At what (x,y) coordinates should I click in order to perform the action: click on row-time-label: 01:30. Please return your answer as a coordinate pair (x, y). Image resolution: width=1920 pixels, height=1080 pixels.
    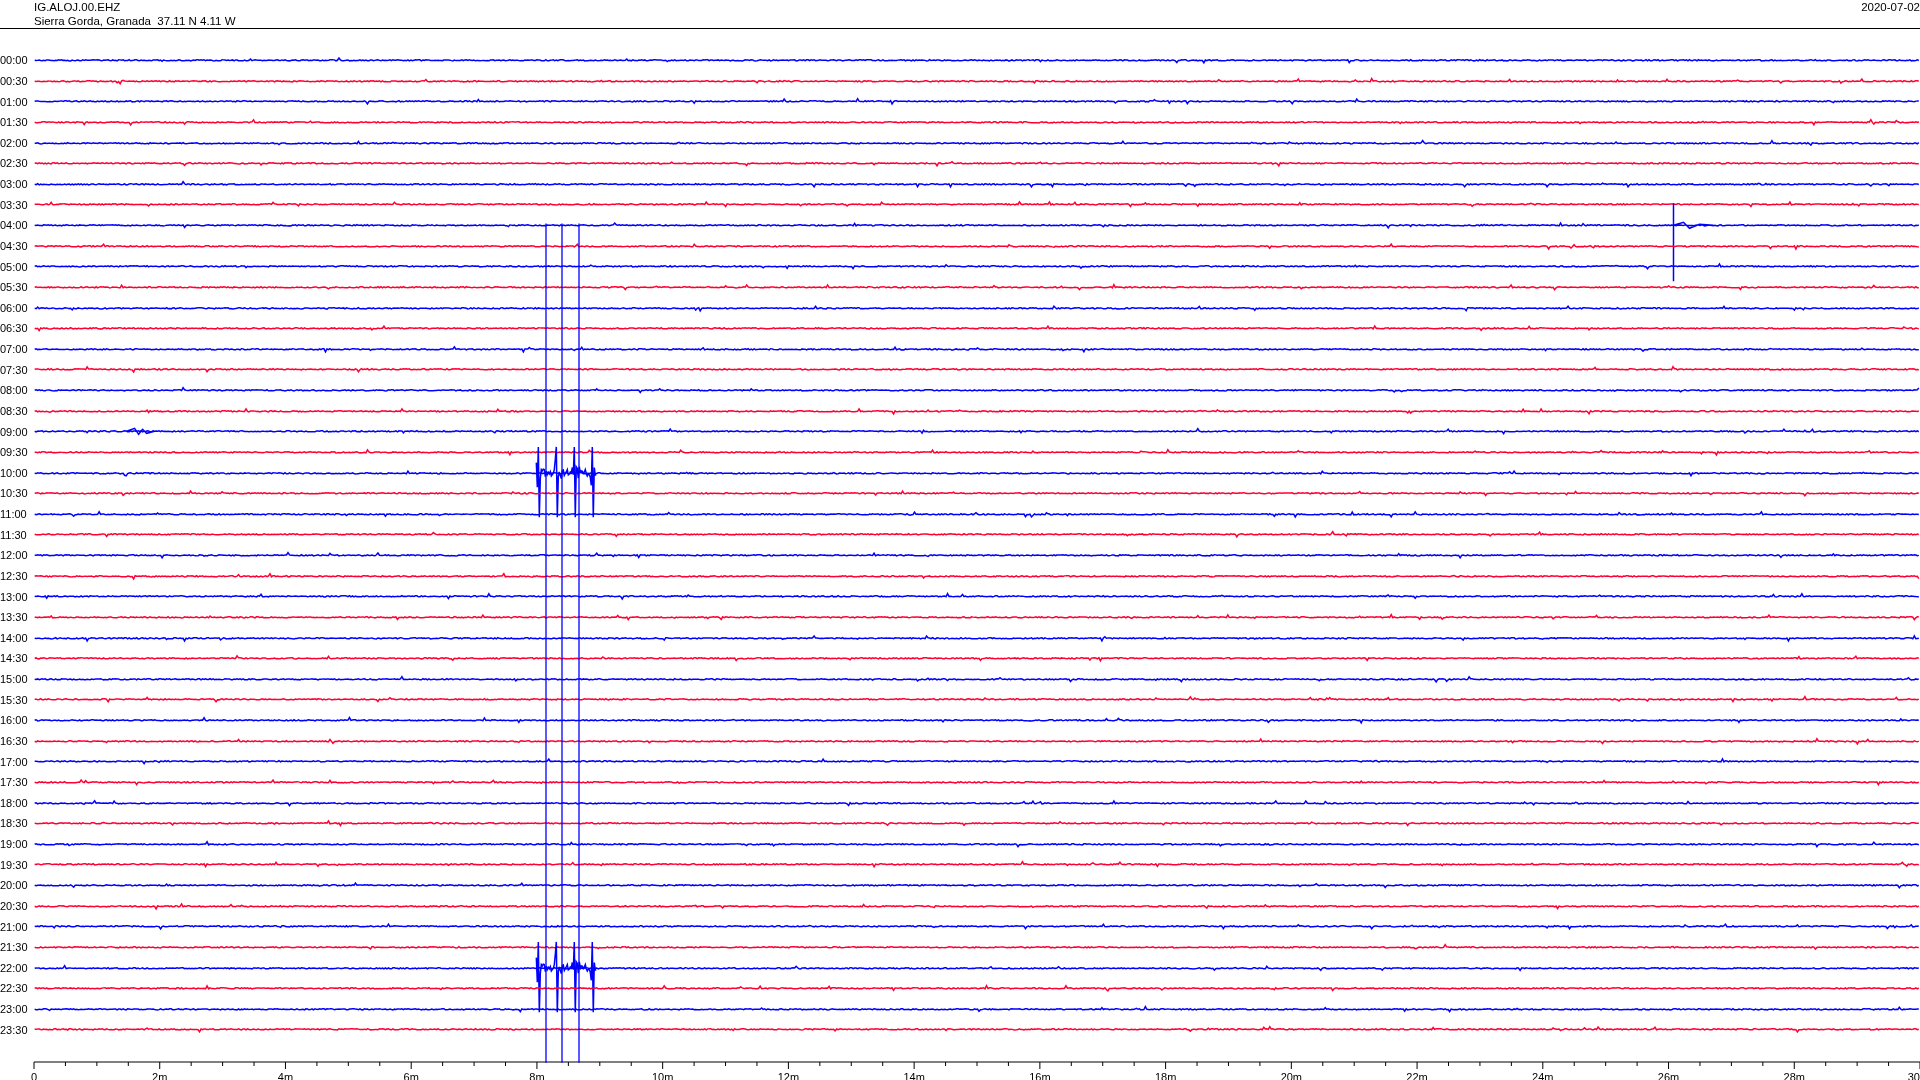
    Looking at the image, I should click on (14, 122).